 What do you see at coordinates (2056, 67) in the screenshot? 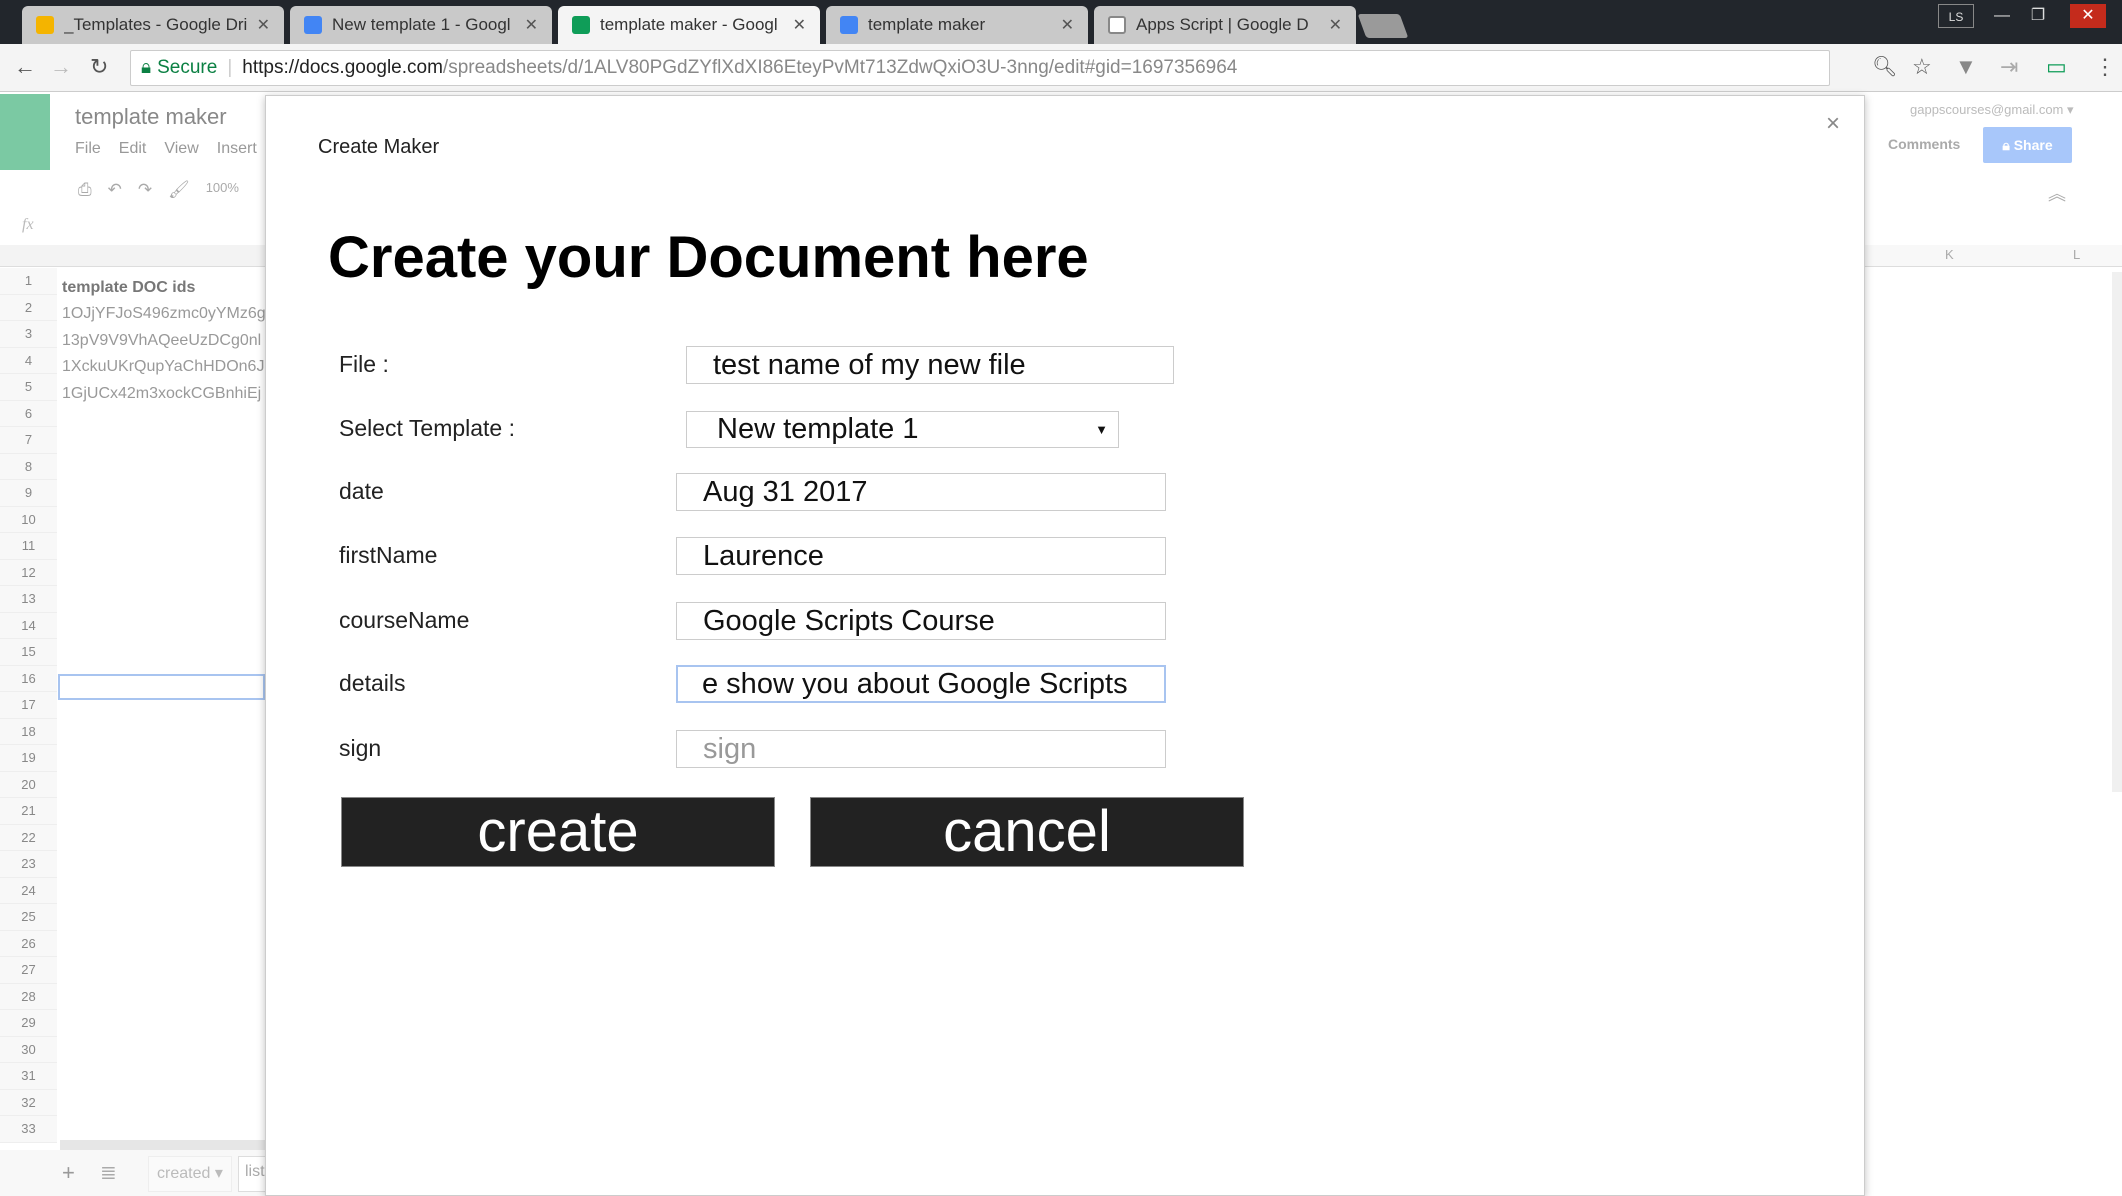
I see `cast-icon: ▭` at bounding box center [2056, 67].